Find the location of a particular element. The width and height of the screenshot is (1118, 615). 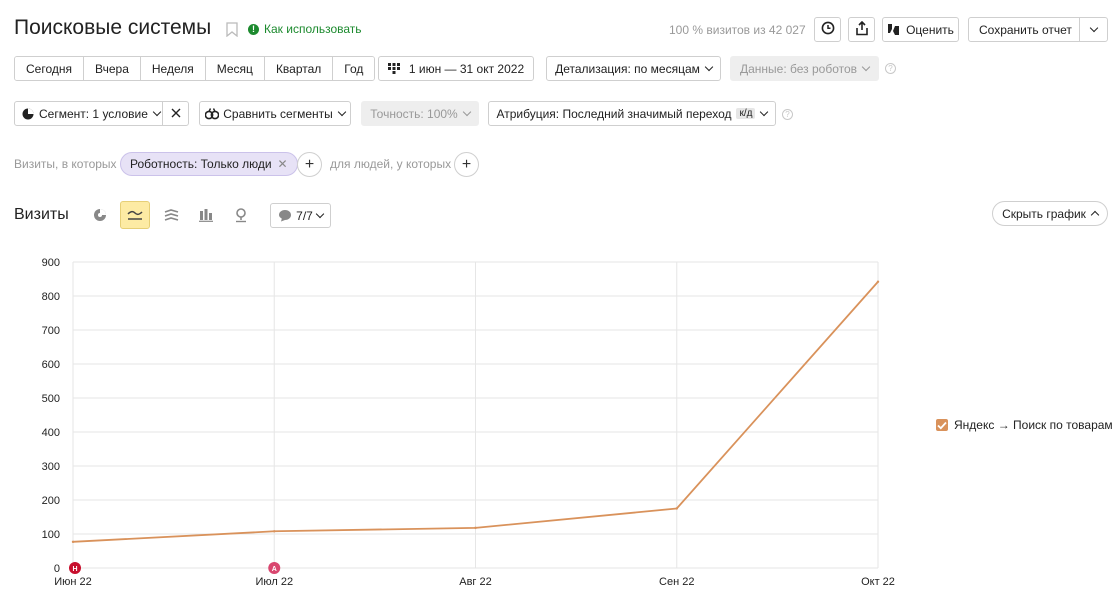

map-view-button is located at coordinates (241, 215).